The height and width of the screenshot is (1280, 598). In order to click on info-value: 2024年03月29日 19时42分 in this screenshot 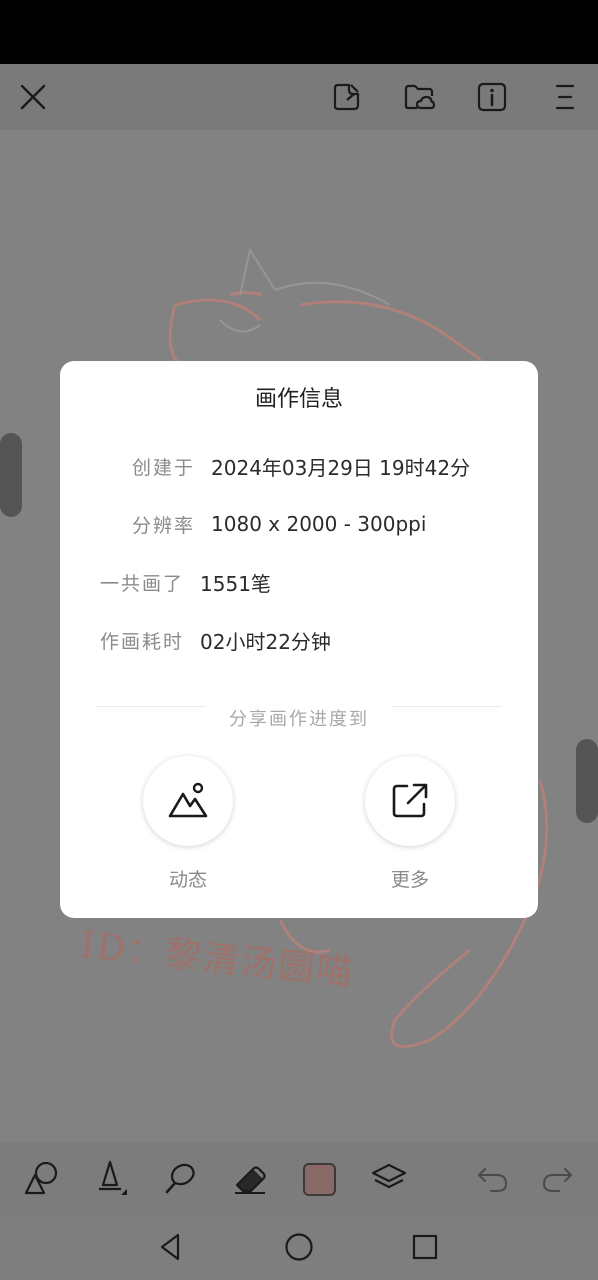, I will do `click(341, 467)`.